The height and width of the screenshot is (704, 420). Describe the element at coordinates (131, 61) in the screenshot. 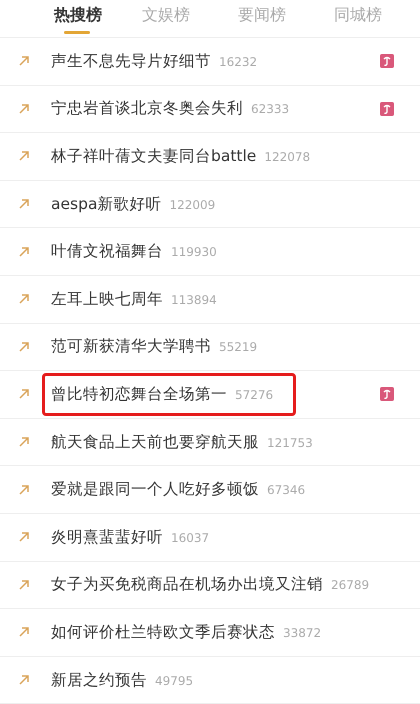

I see `topic-title: 声生不息先导片好细节` at that location.